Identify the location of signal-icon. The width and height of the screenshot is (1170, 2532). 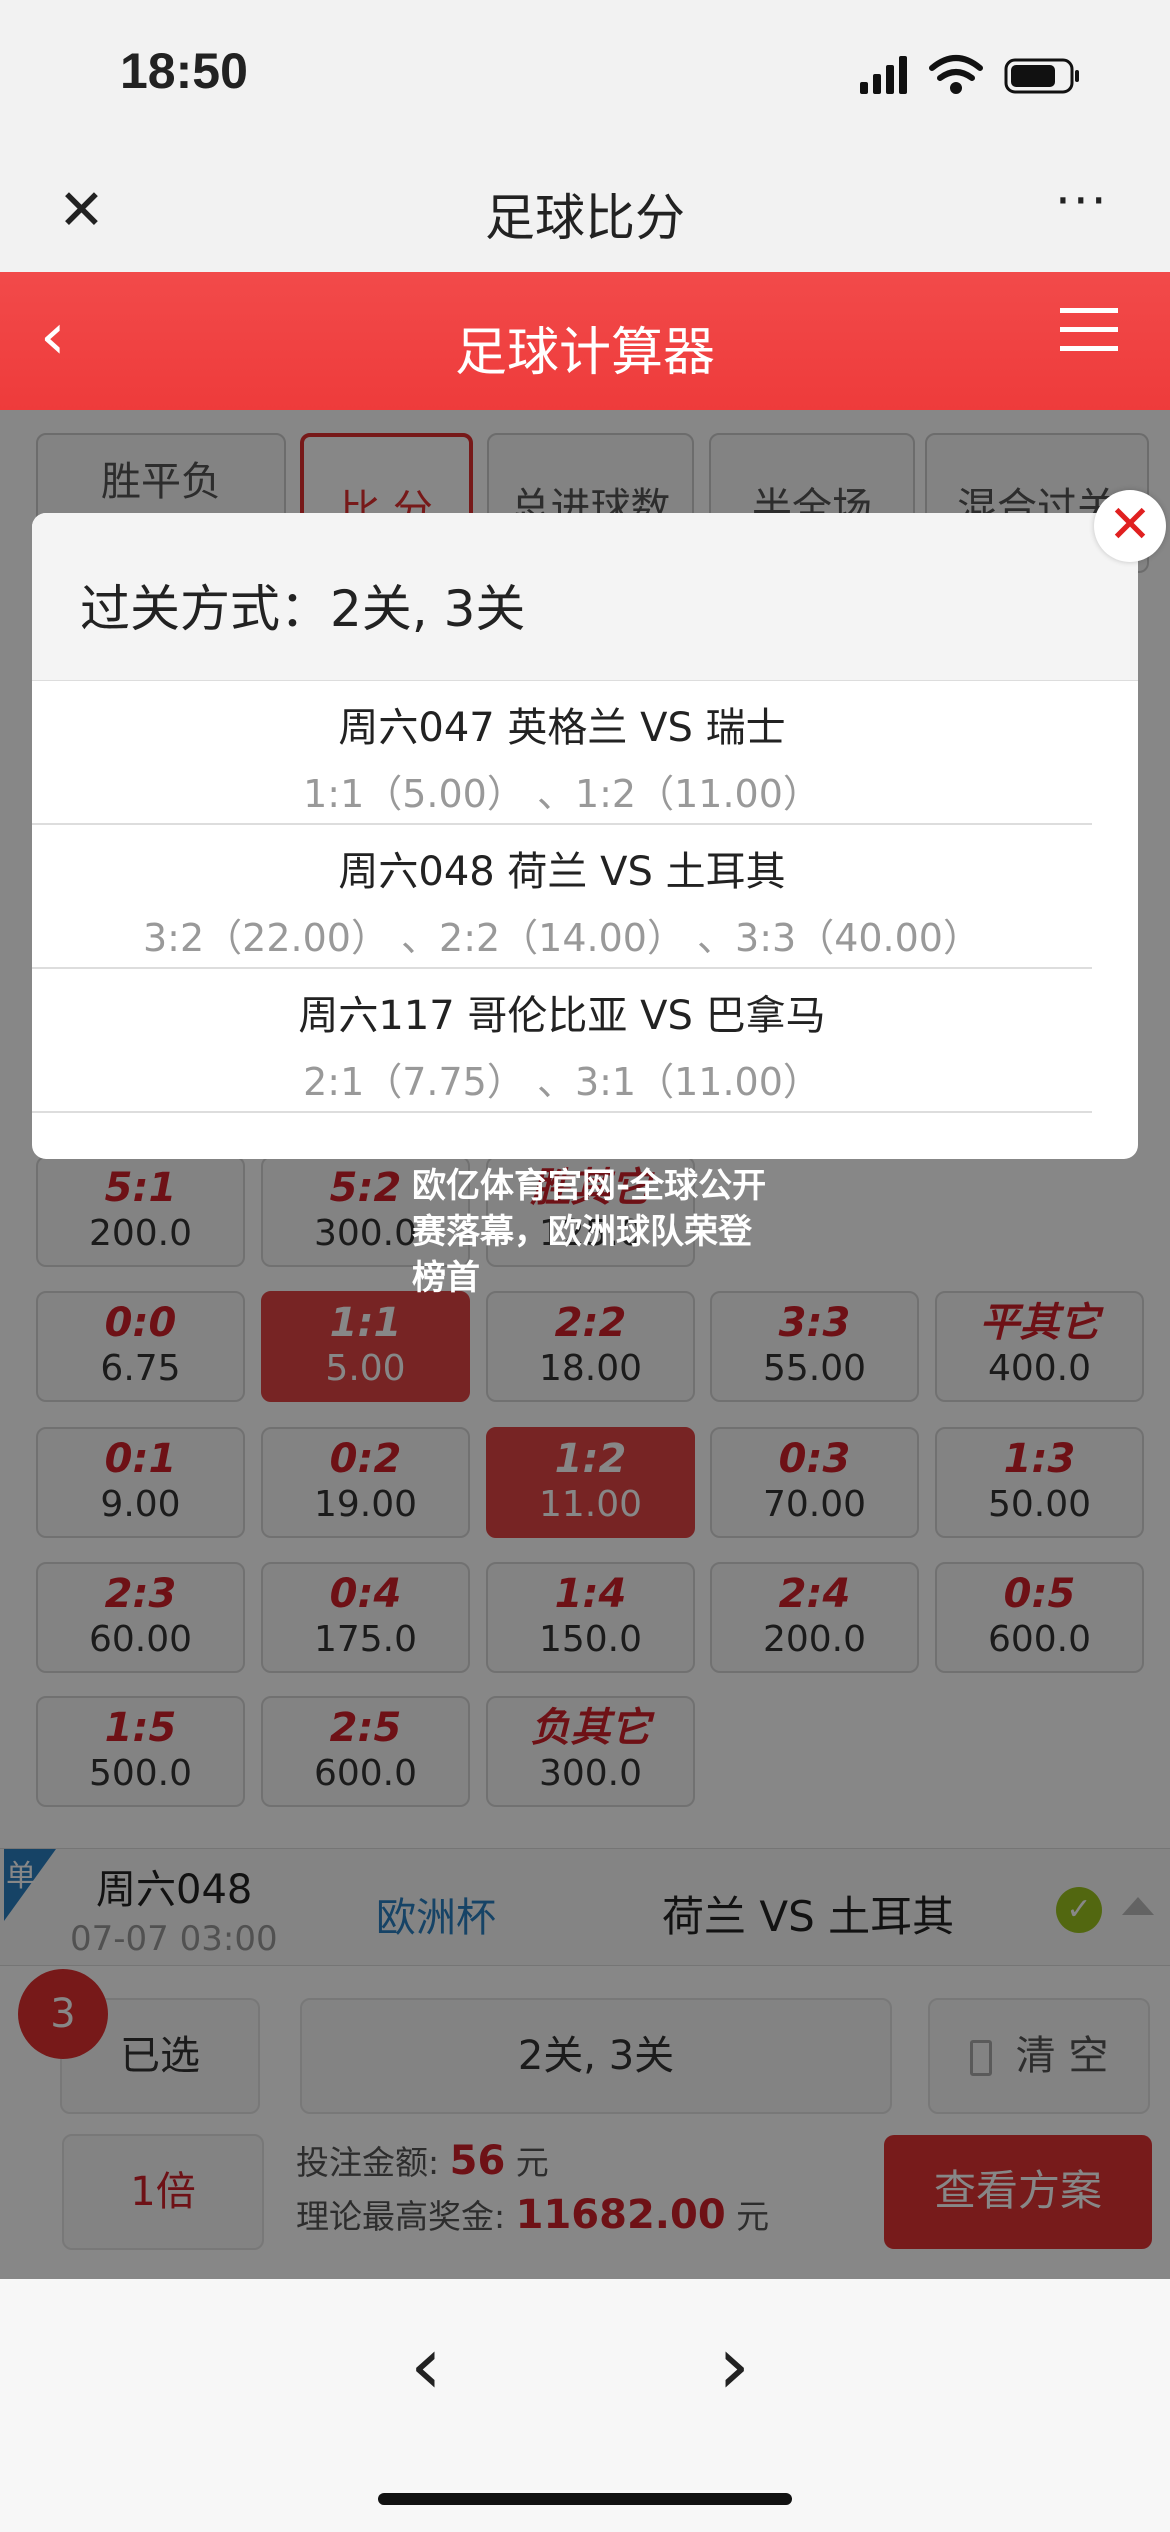
(883, 75).